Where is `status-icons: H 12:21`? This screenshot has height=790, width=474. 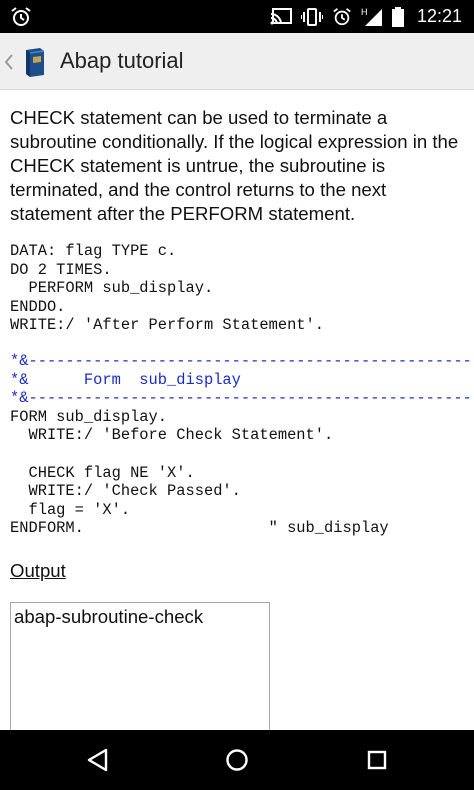 status-icons: H 12:21 is located at coordinates (366, 16).